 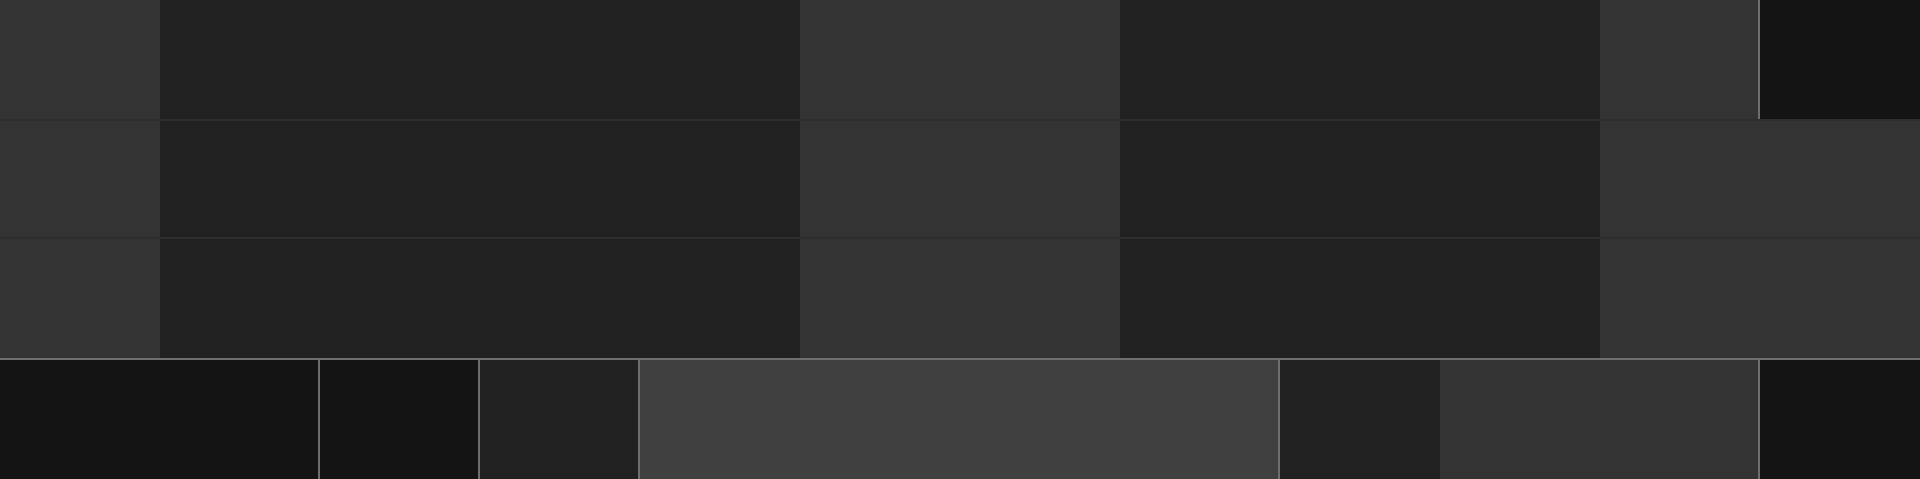 I want to click on grid-cell-r2-c2, so click(x=480, y=179).